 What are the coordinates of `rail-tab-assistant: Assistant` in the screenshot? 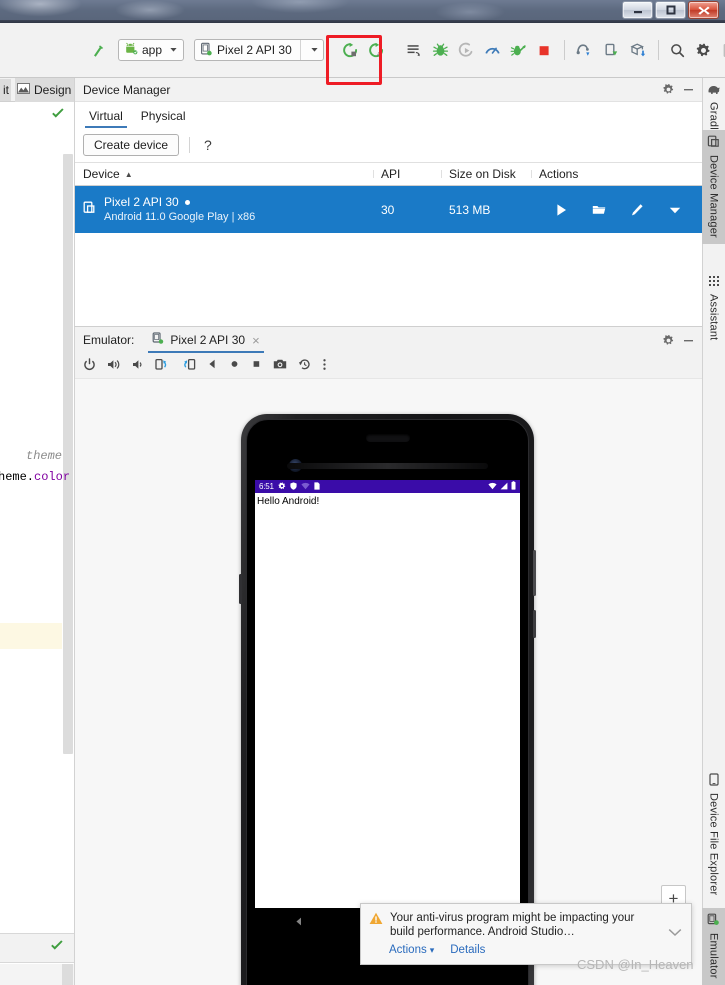 It's located at (713, 308).